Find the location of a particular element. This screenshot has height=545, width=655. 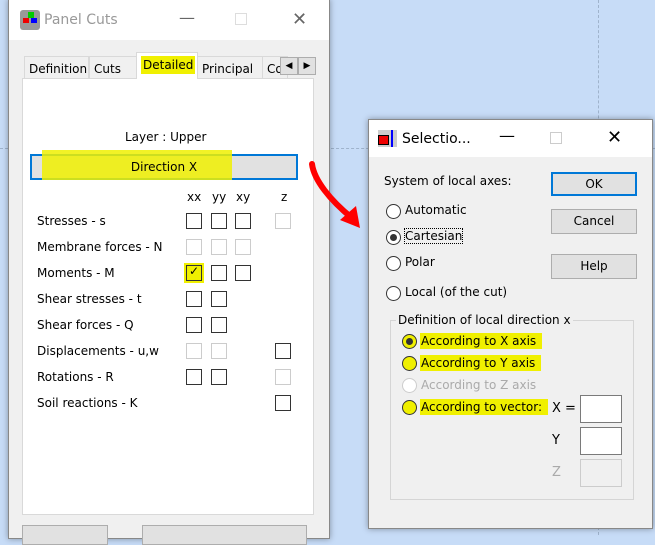

vector-y-input is located at coordinates (601, 441).